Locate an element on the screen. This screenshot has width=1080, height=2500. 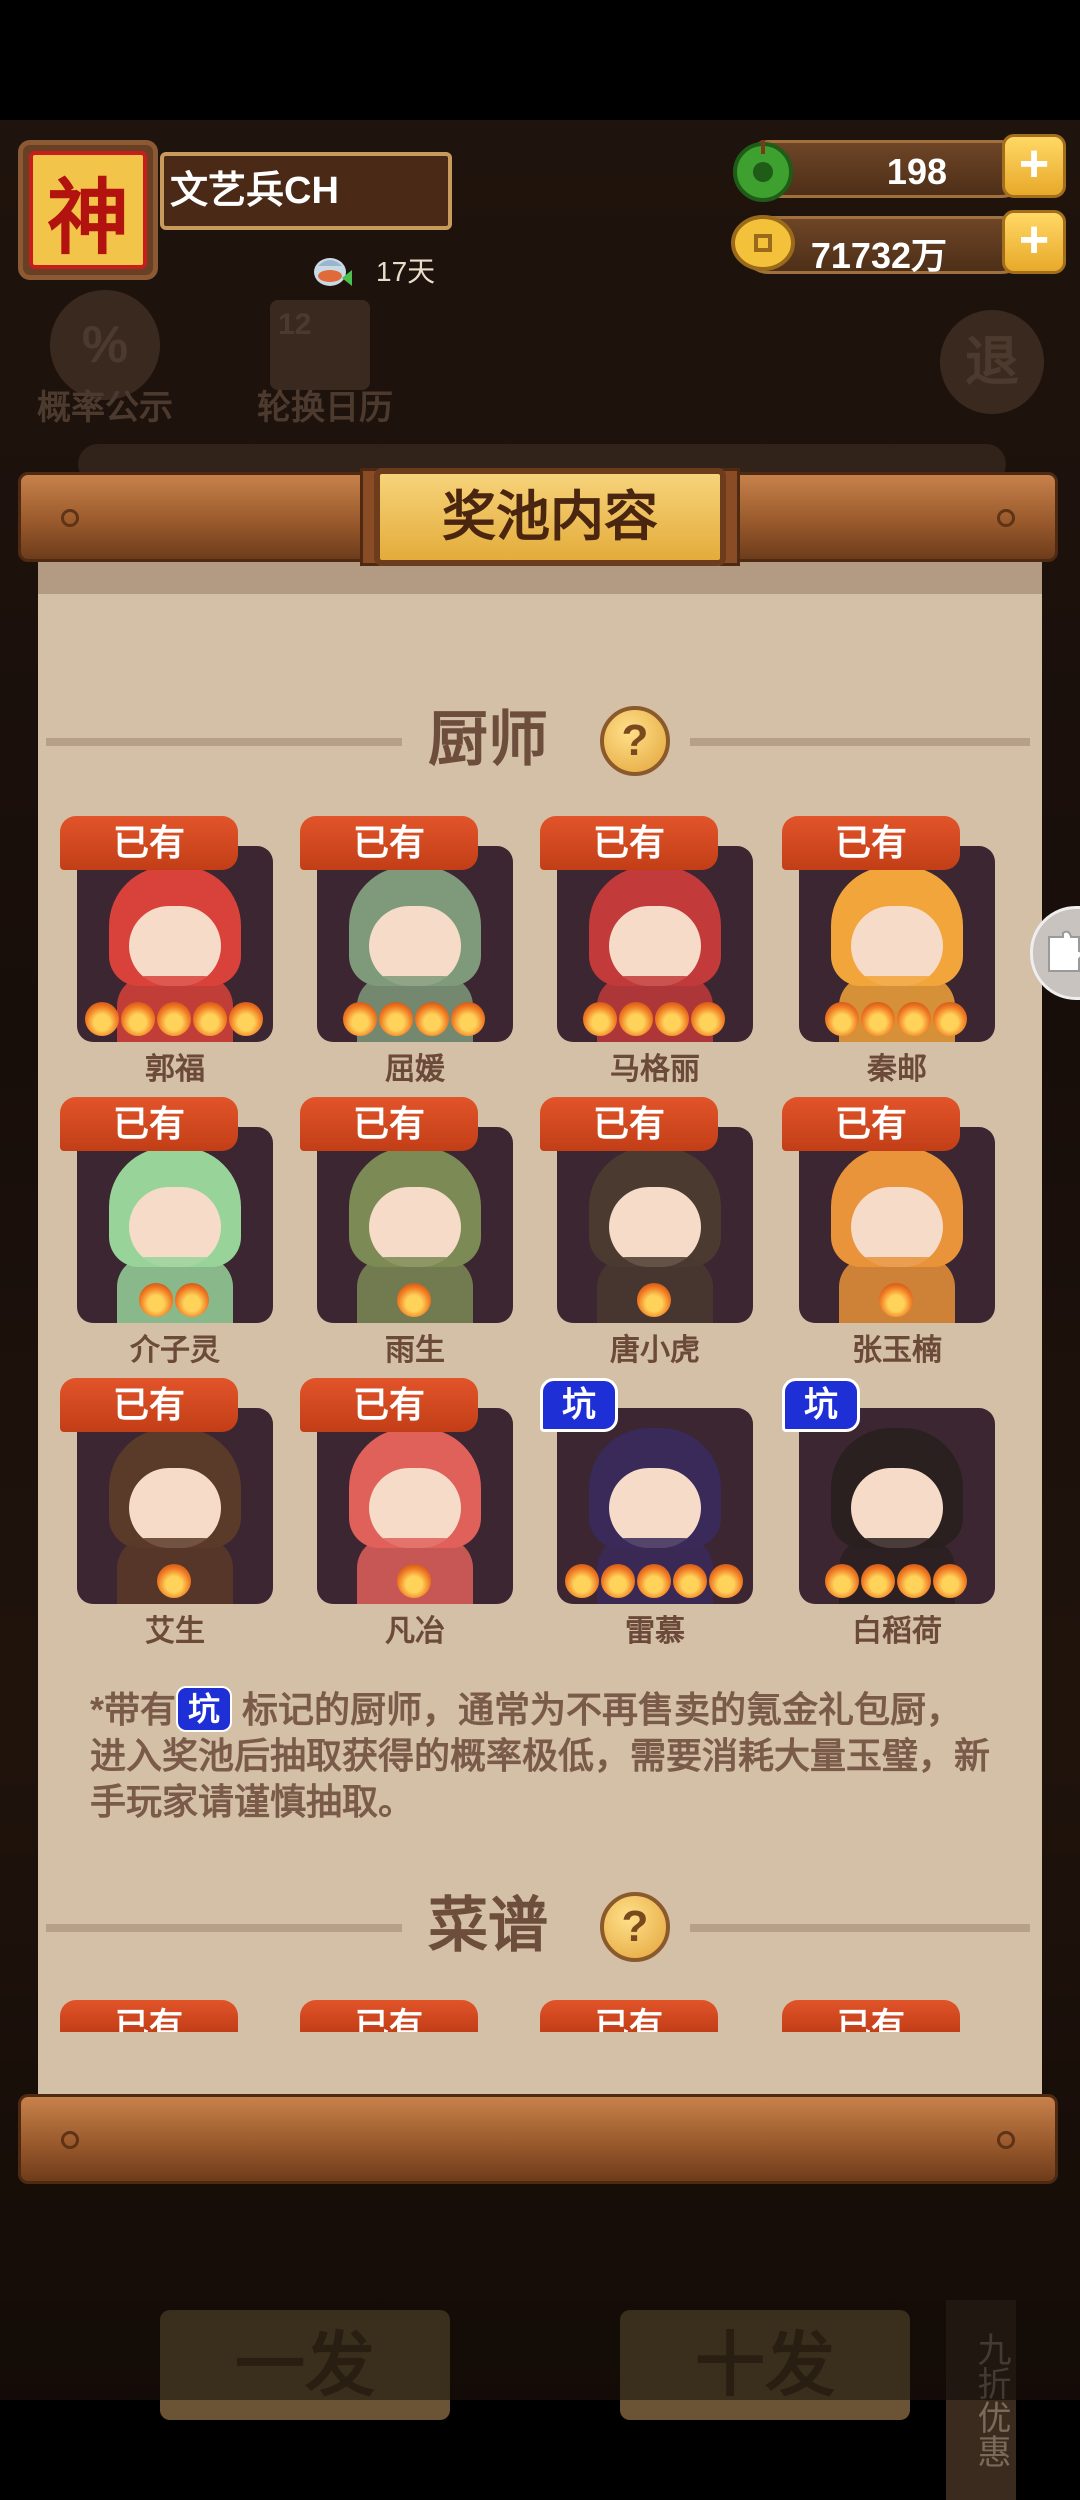
chef-item: 已有 张玉楠 is located at coordinates (888, 1232).